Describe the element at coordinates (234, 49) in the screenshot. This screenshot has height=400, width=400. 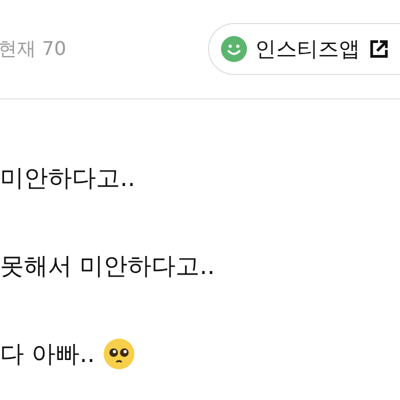
I see `smiley-icon` at that location.